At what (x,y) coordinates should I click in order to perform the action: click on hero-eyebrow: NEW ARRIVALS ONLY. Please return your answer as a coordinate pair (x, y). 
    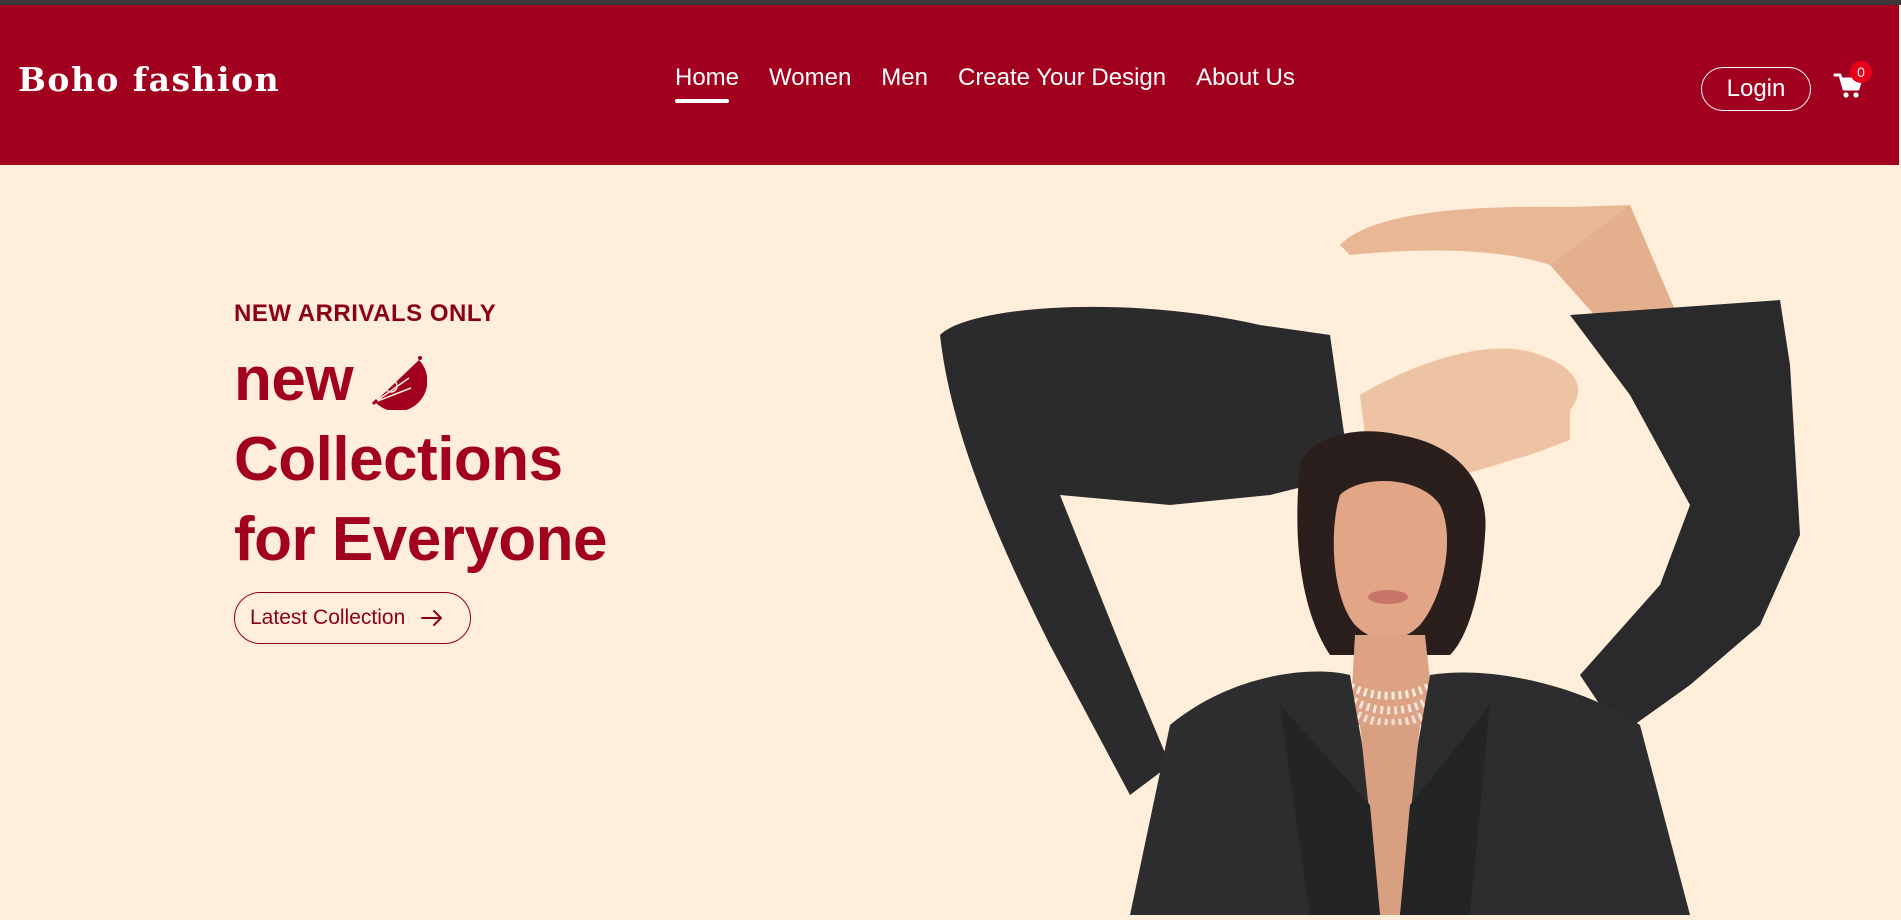
    Looking at the image, I should click on (365, 313).